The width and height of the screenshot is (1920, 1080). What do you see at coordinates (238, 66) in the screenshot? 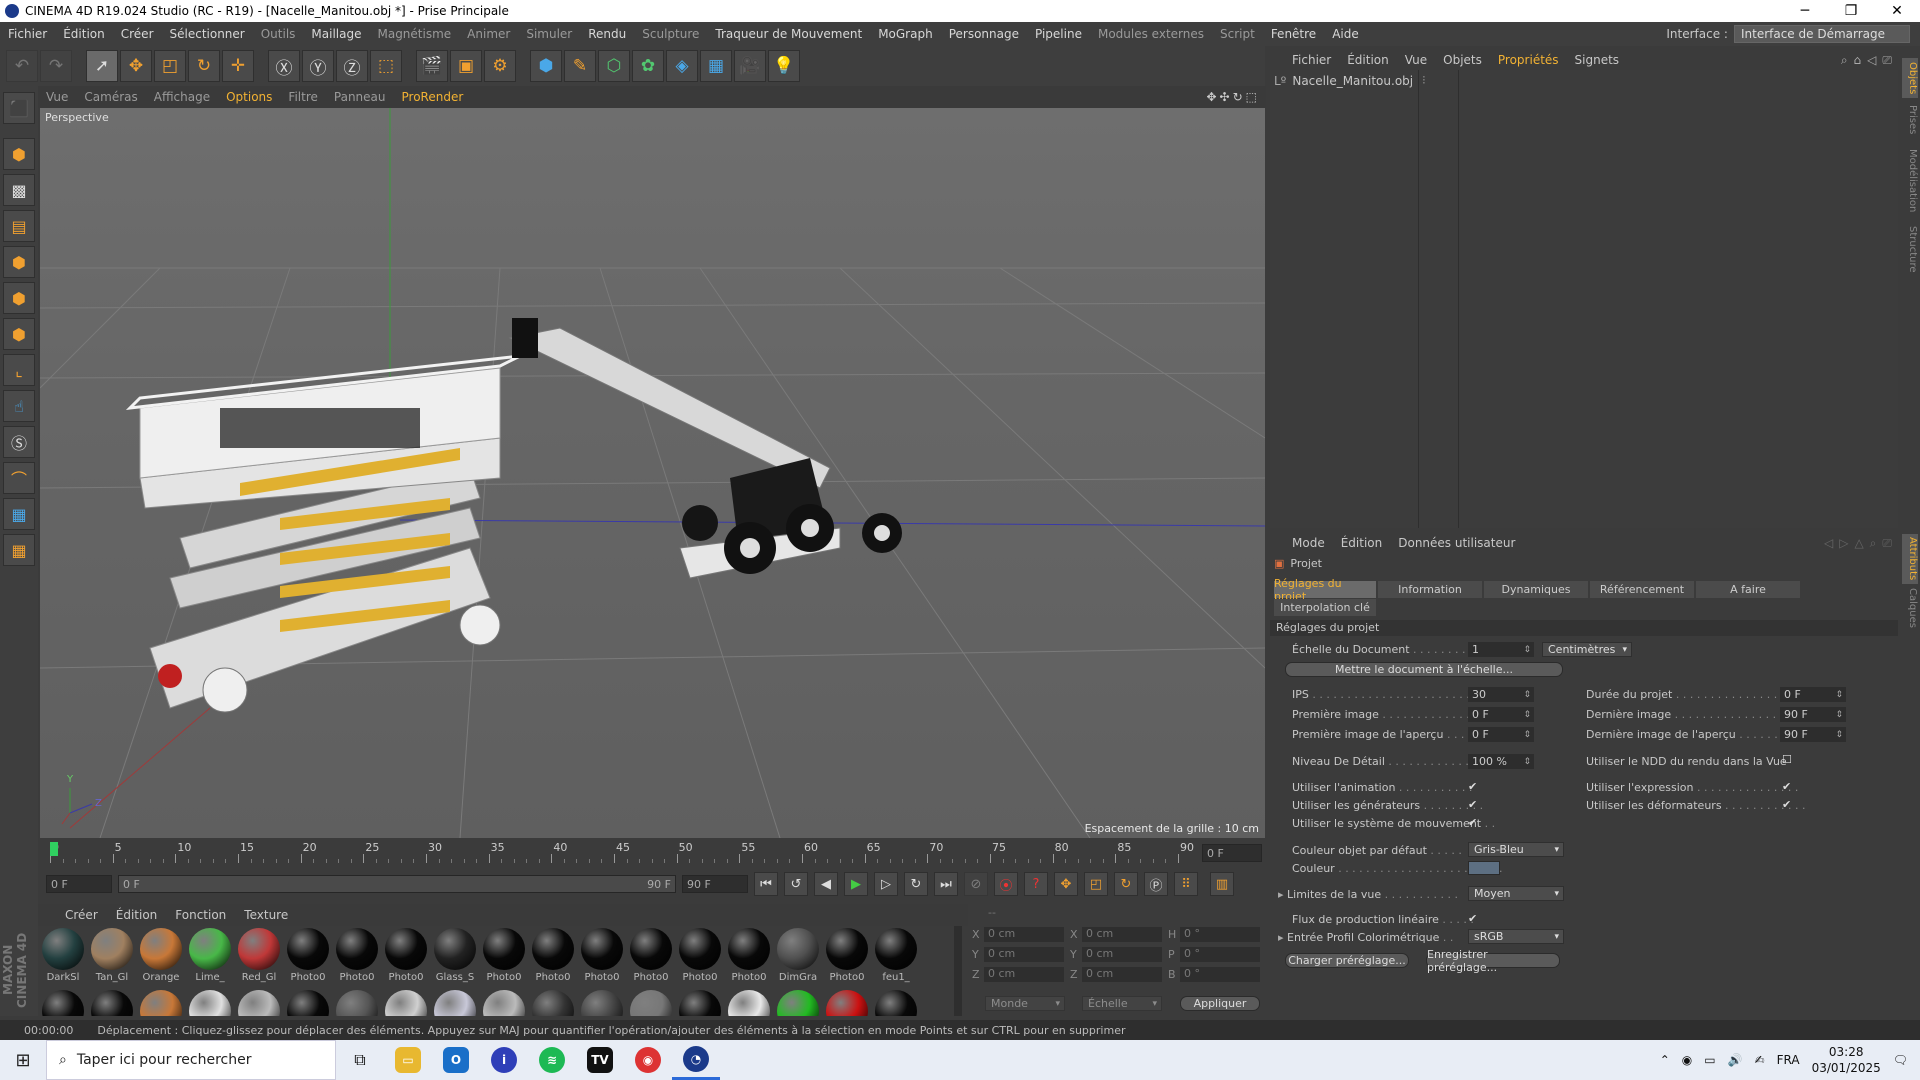
I see `recent-tool-icon: ✛` at bounding box center [238, 66].